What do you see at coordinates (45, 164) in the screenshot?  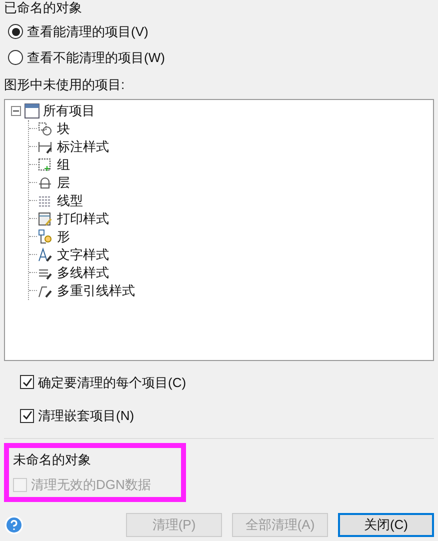 I see `group-icon` at bounding box center [45, 164].